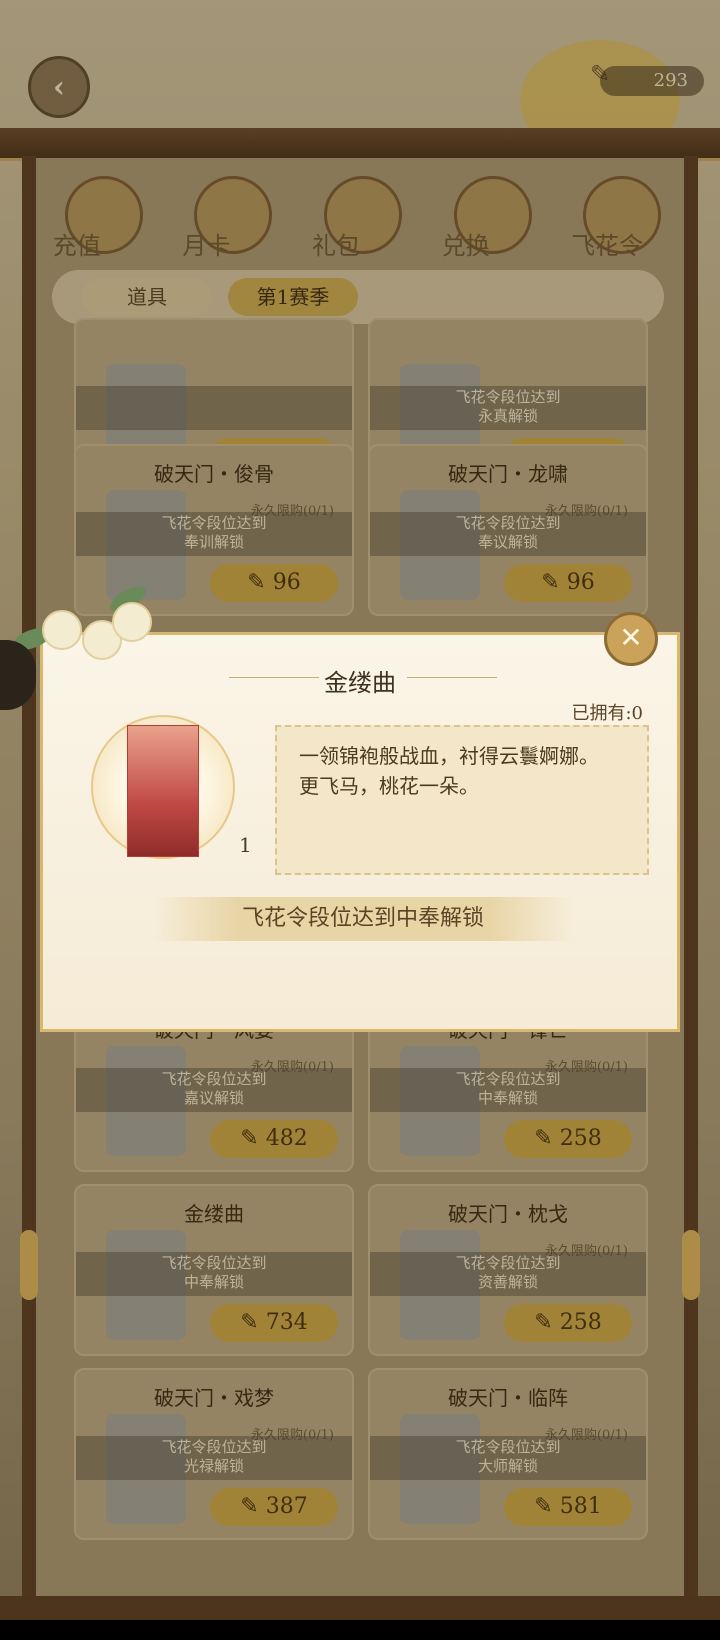 The image size is (720, 1640). What do you see at coordinates (607, 713) in the screenshot?
I see `owned-count: 已拥有:0` at bounding box center [607, 713].